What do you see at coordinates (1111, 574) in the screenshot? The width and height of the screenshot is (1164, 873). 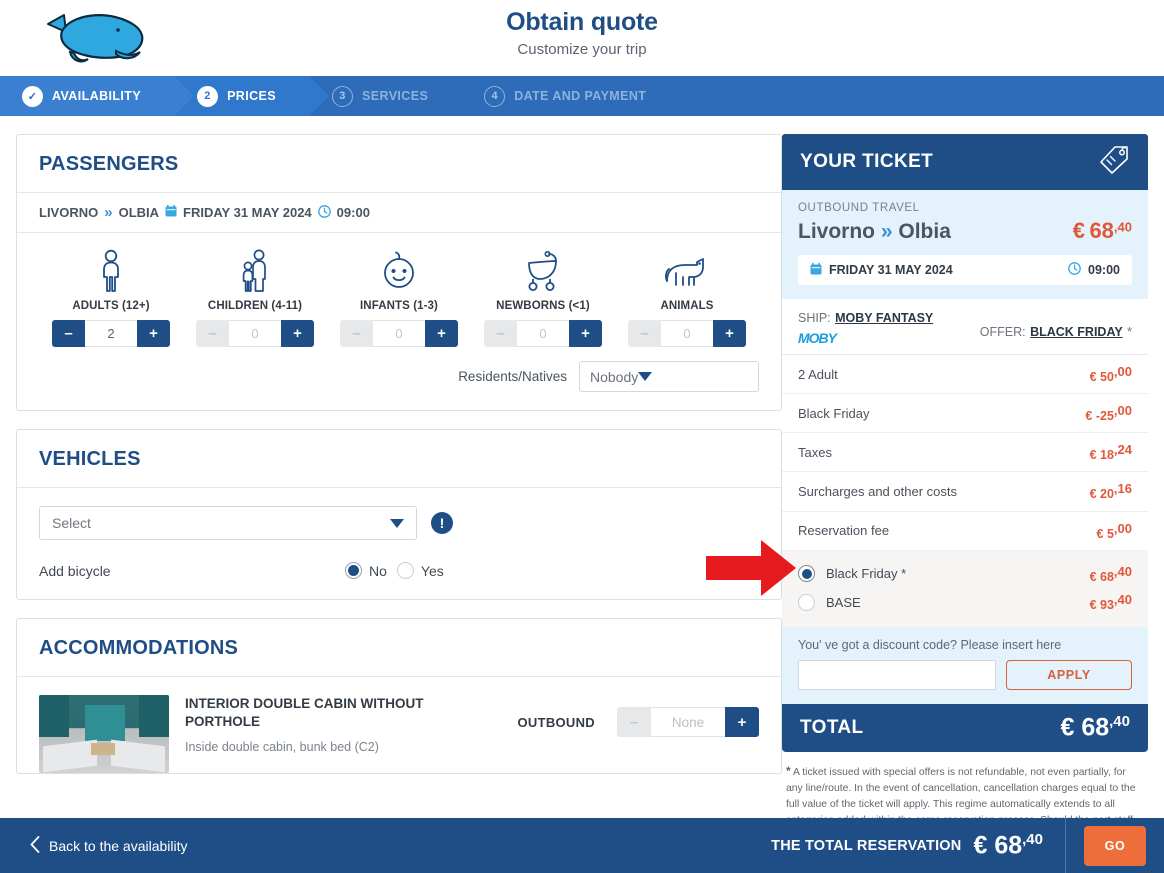 I see `fare-option-price: € 68,40` at bounding box center [1111, 574].